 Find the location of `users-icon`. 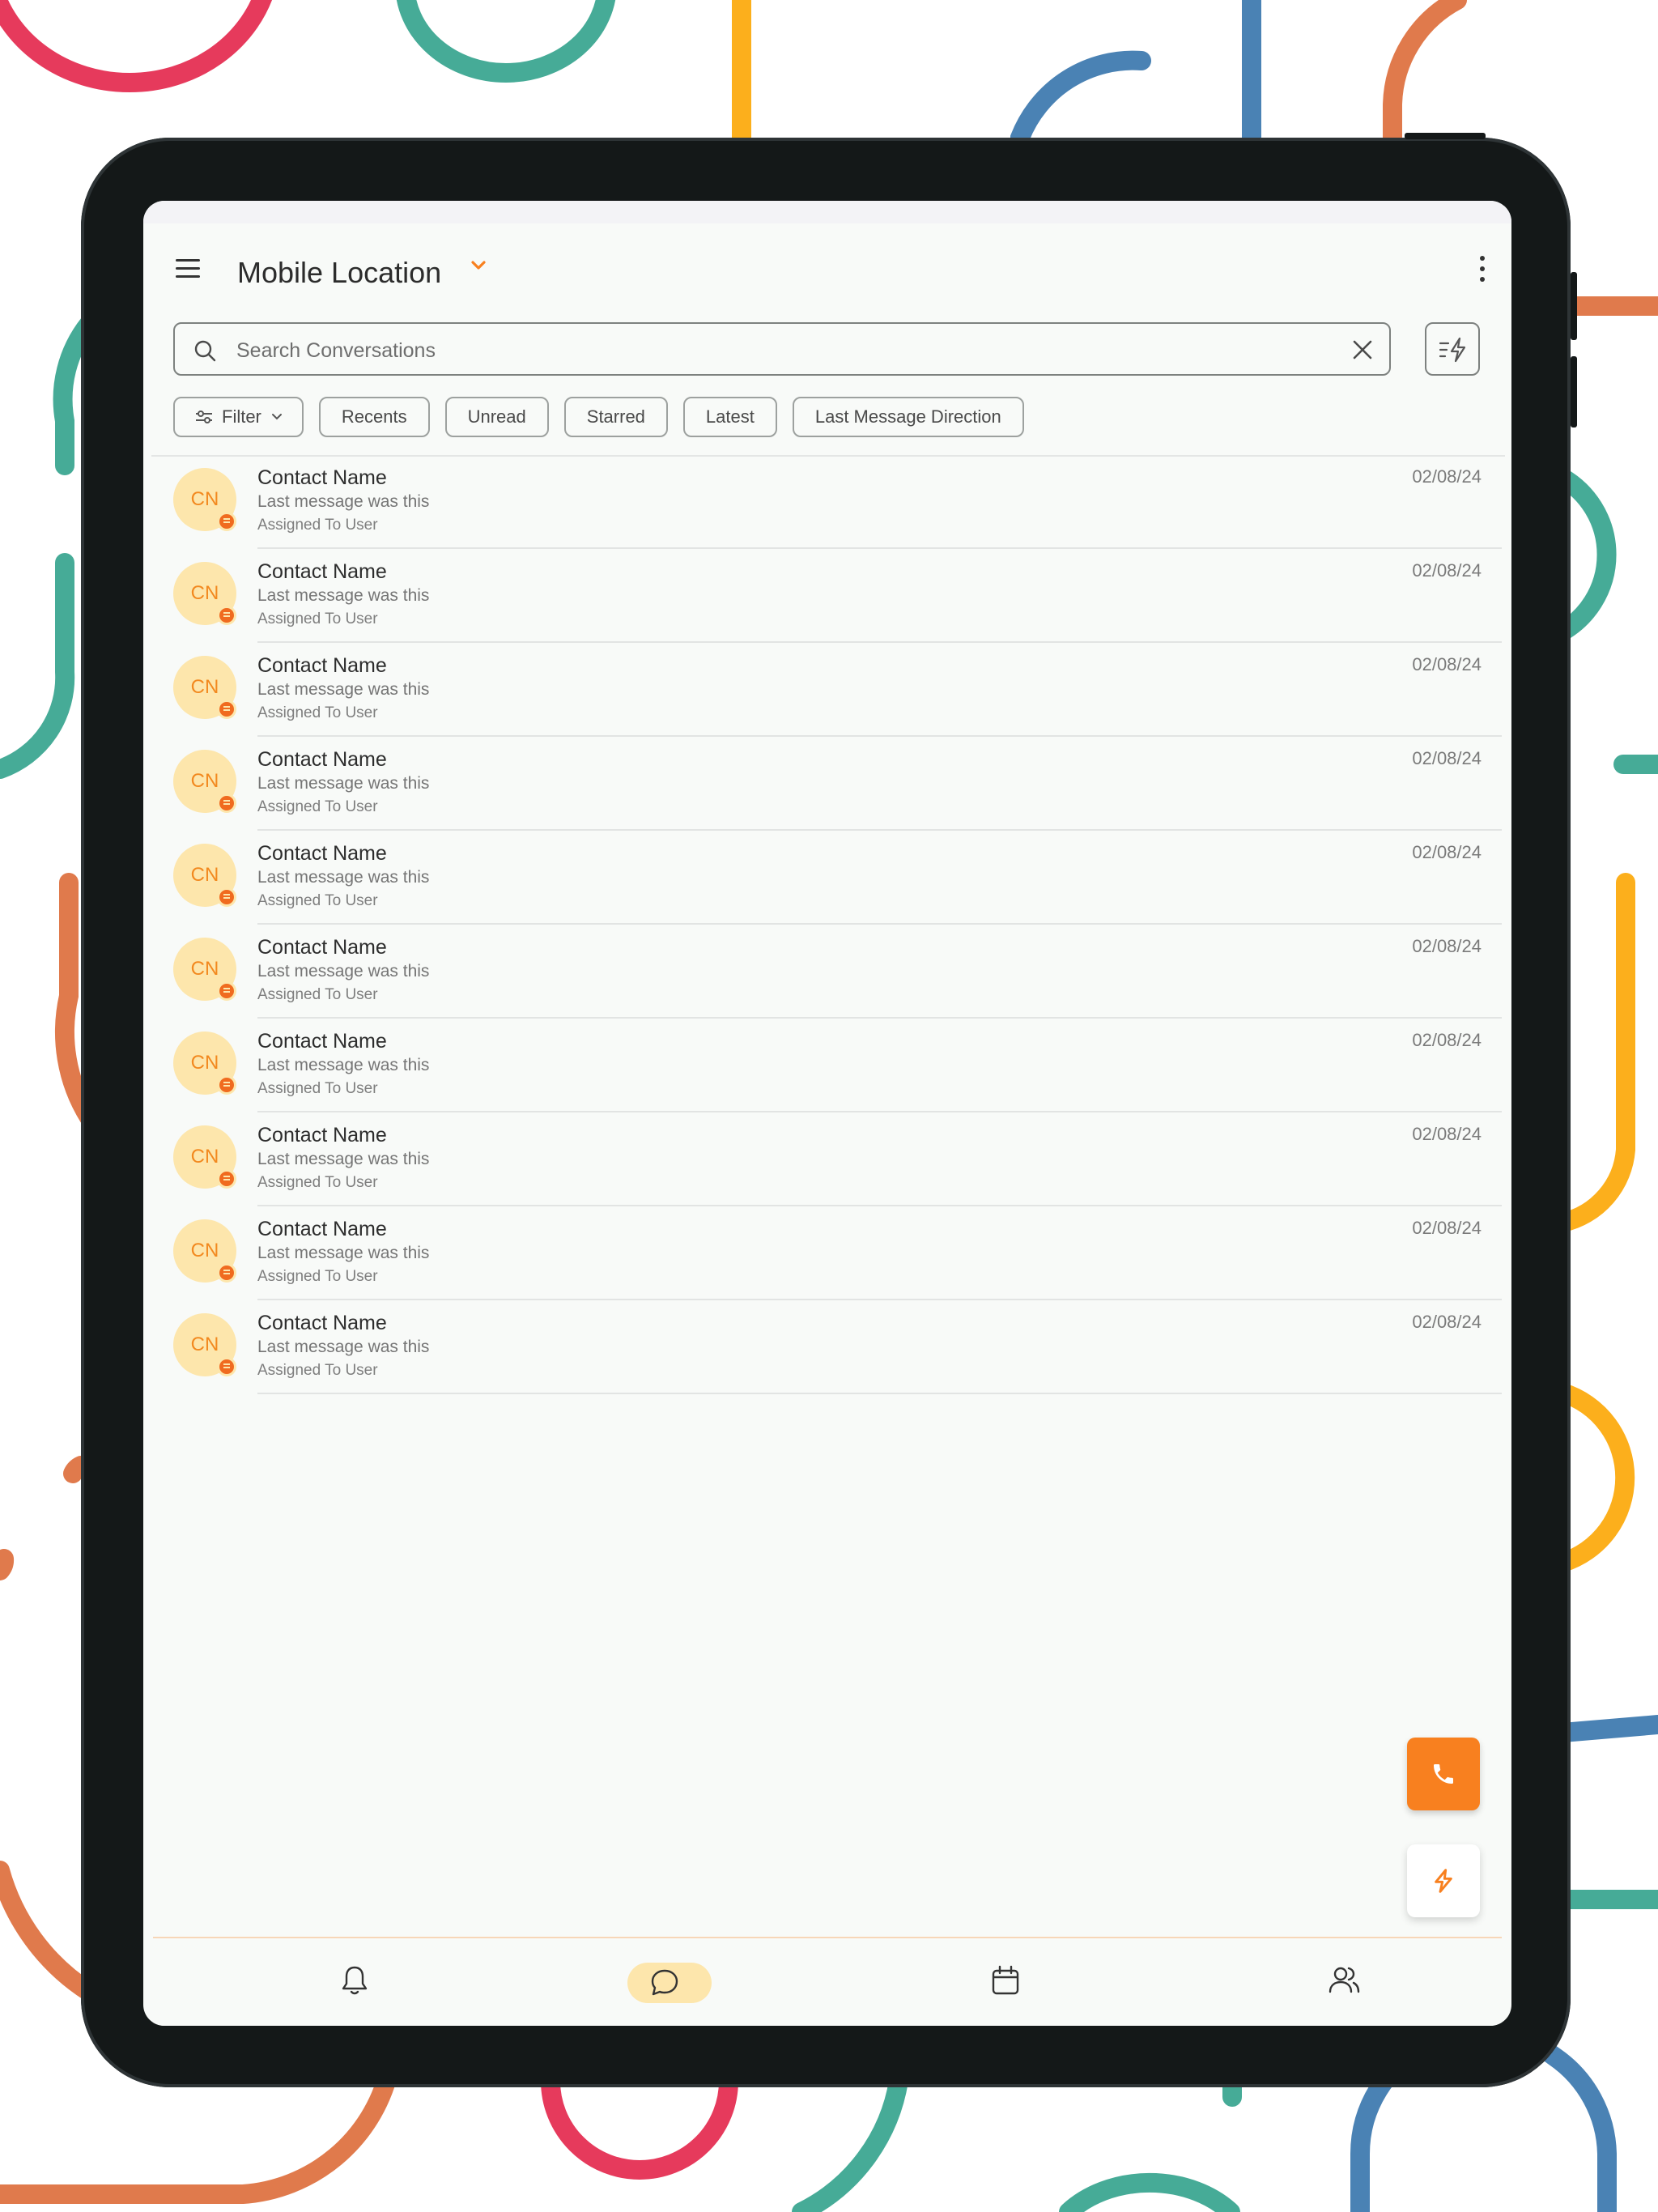

users-icon is located at coordinates (1344, 1980).